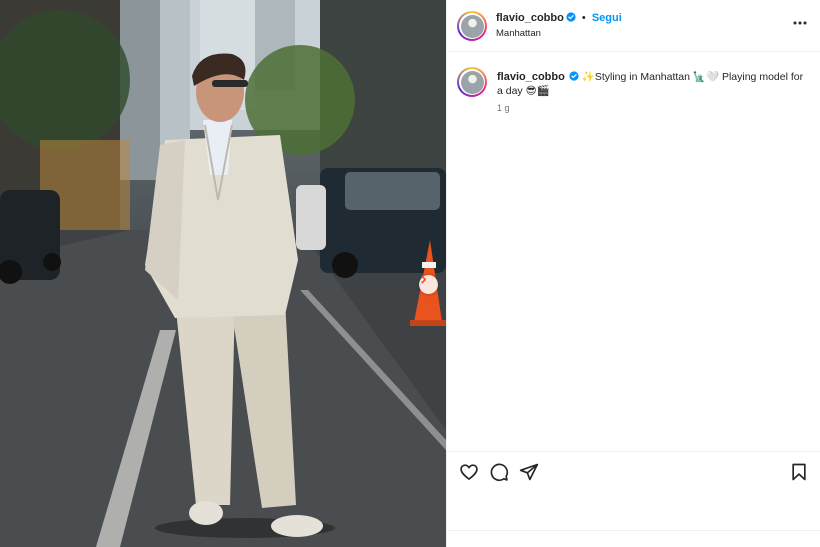  I want to click on save-button, so click(799, 472).